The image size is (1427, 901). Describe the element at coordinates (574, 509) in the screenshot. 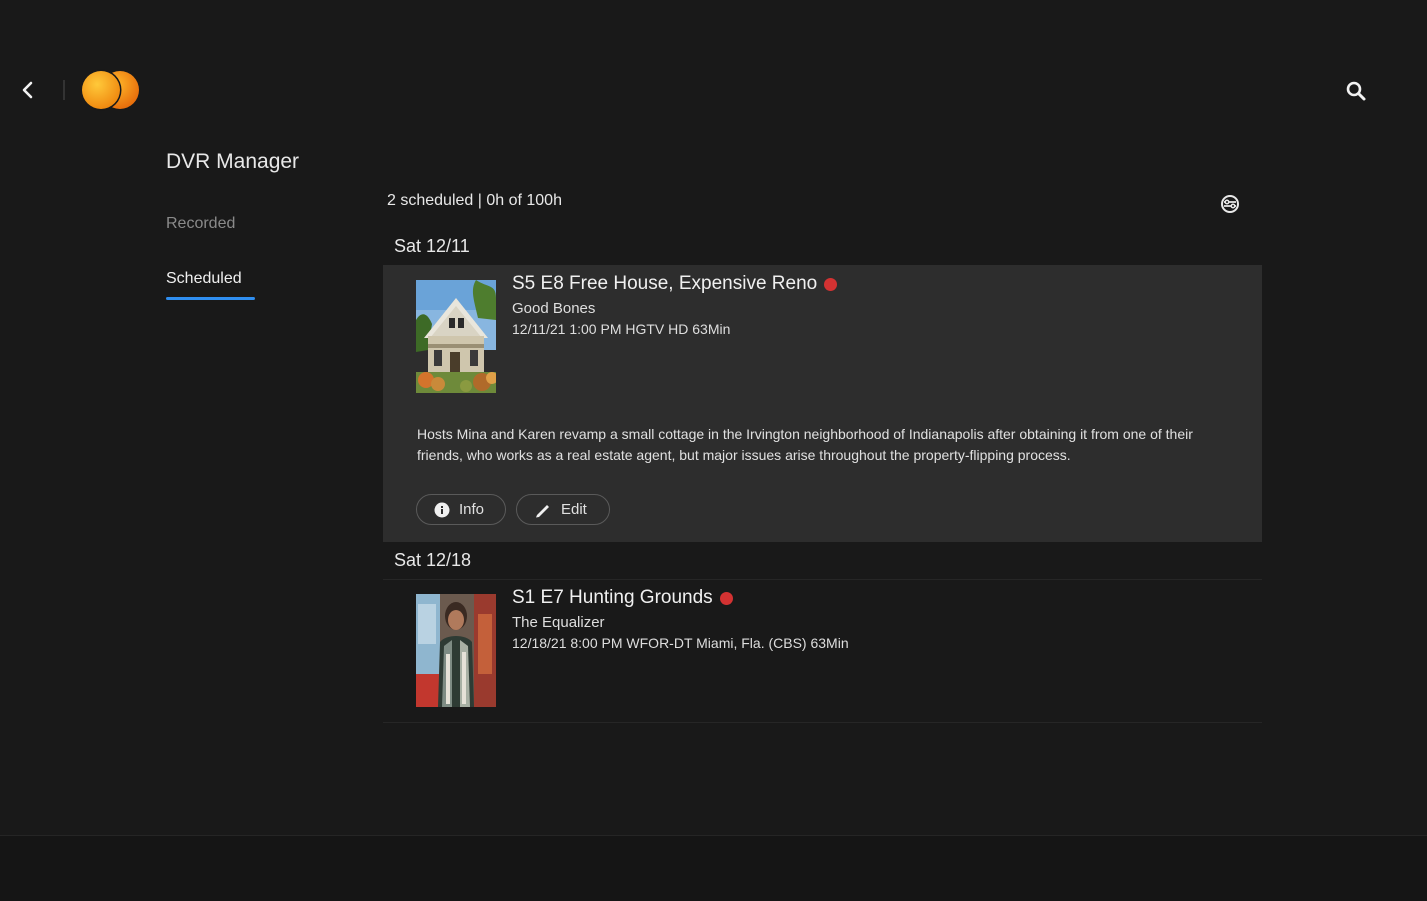

I see `edit-button-label: Edit` at that location.